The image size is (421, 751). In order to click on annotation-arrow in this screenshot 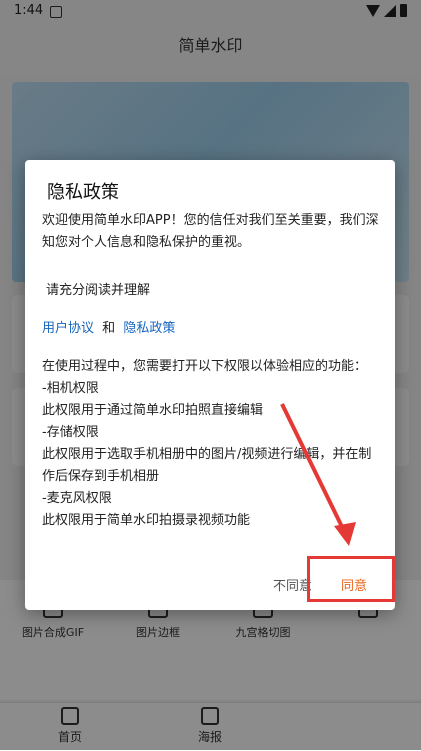, I will do `click(318, 474)`.